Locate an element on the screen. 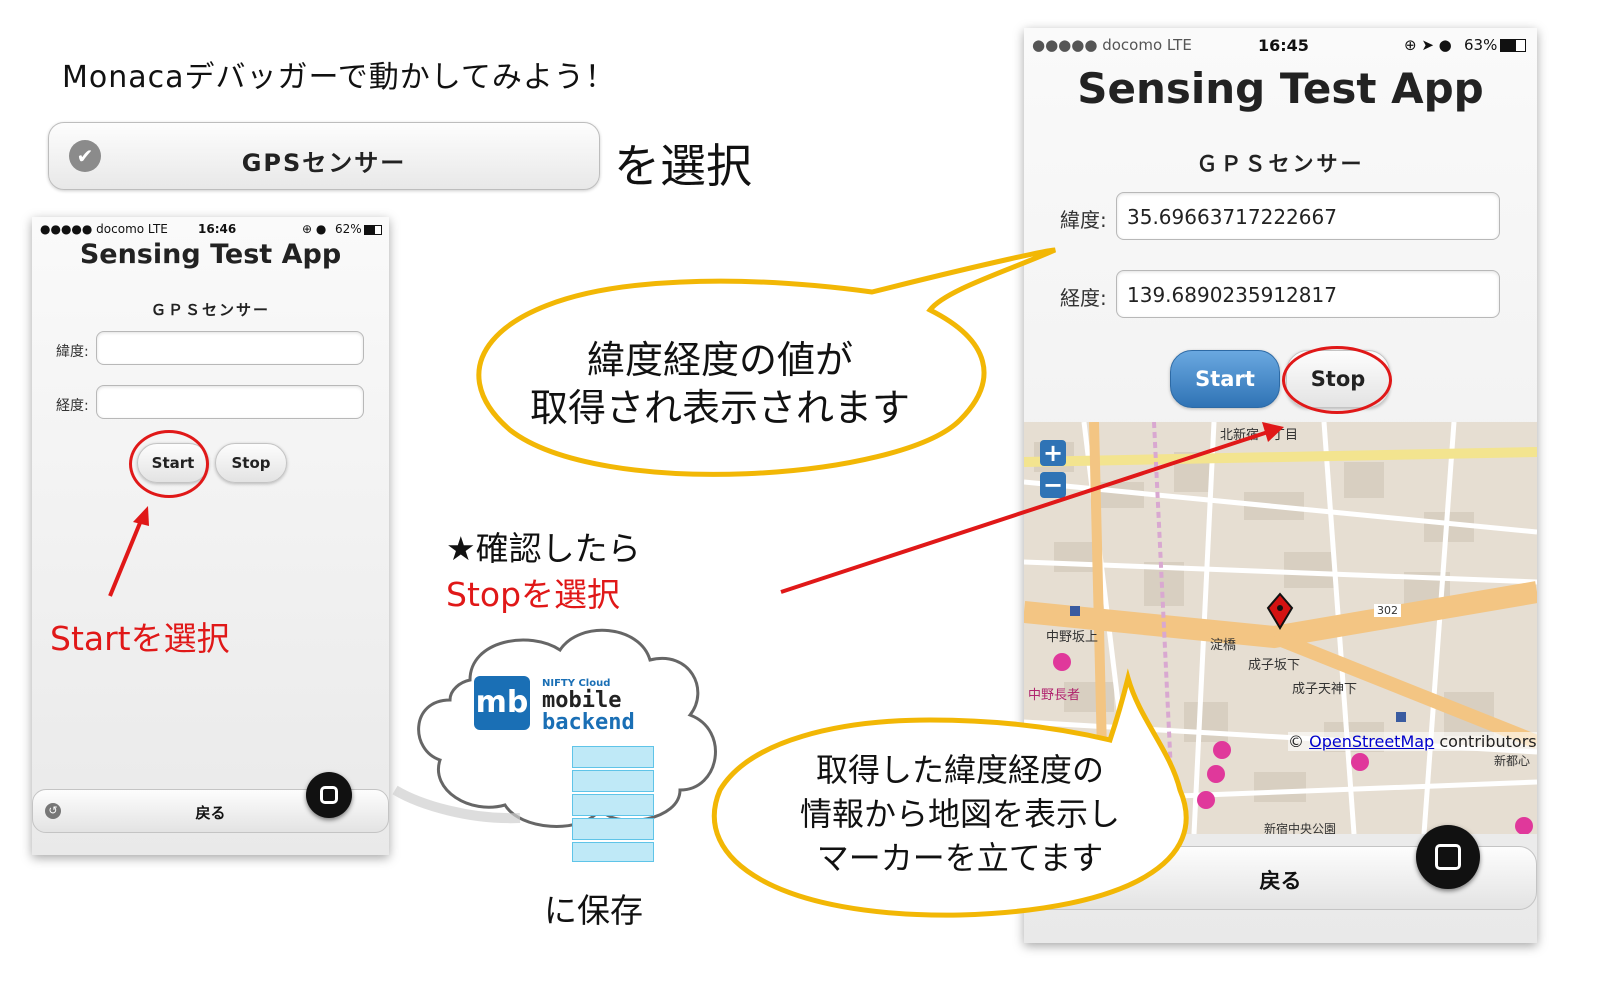  bubble-bottom-text: 取得した緯度経度の 情報から地図を表示し マーカーを立てます is located at coordinates (960, 814).